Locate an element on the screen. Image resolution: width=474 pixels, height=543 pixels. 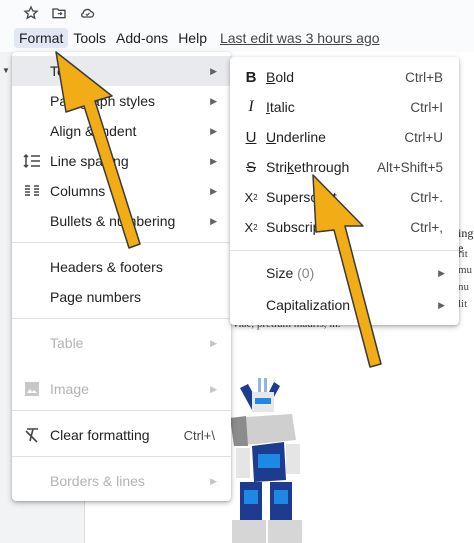
italic-icon: I is located at coordinates (251, 106).